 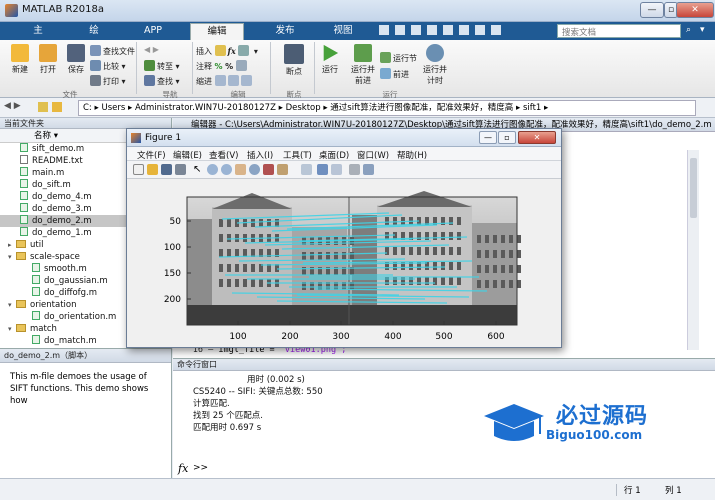 I want to click on expand-icon: ▾, so click(x=702, y=30).